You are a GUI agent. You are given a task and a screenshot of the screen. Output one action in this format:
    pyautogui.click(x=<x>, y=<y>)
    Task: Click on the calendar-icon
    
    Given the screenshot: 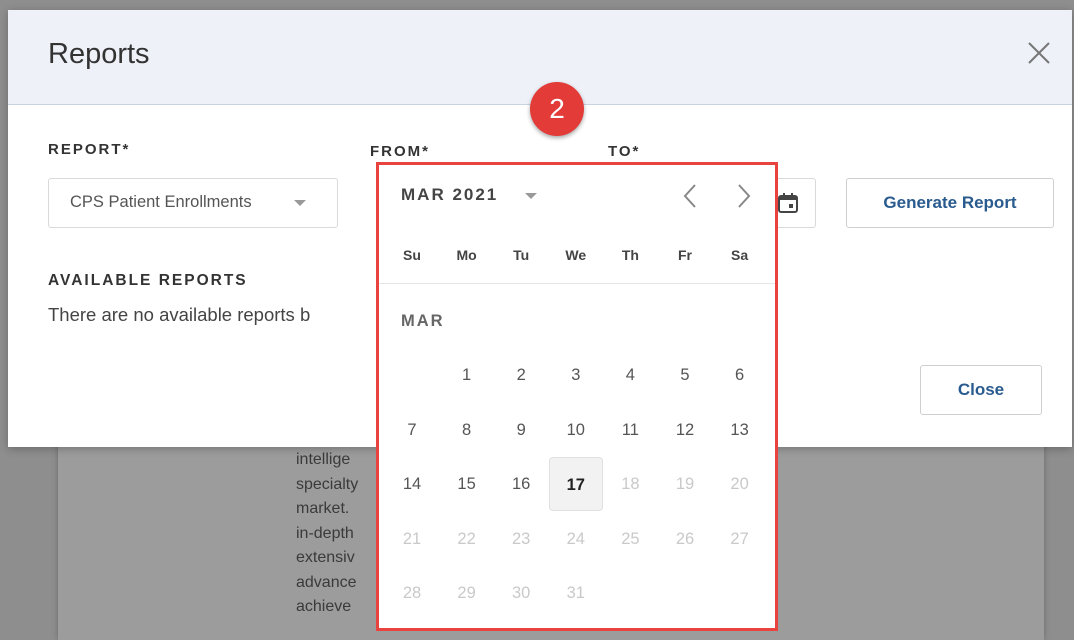 What is the action you would take?
    pyautogui.click(x=788, y=205)
    